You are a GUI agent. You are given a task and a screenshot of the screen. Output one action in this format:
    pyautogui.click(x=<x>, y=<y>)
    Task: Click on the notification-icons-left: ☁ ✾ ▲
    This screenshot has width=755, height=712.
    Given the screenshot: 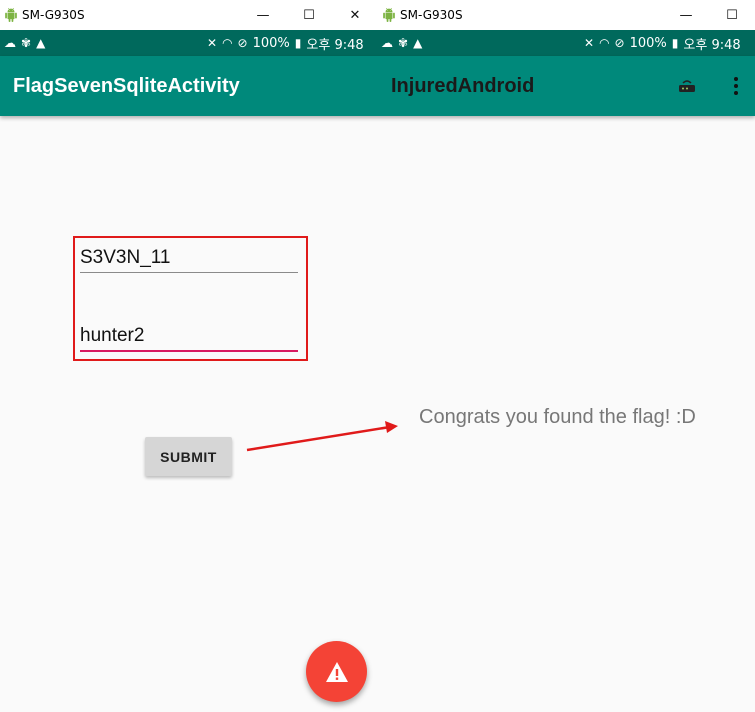 What is the action you would take?
    pyautogui.click(x=24, y=43)
    